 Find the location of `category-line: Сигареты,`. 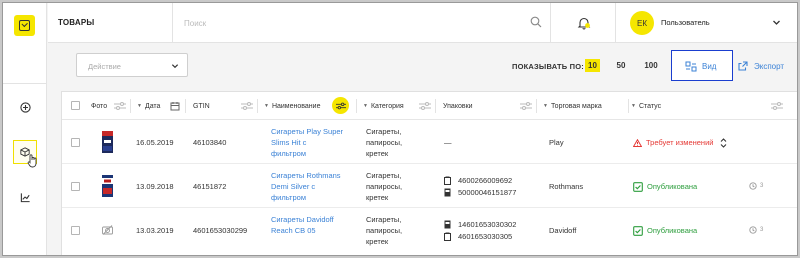

category-line: Сигареты, is located at coordinates (384, 219).